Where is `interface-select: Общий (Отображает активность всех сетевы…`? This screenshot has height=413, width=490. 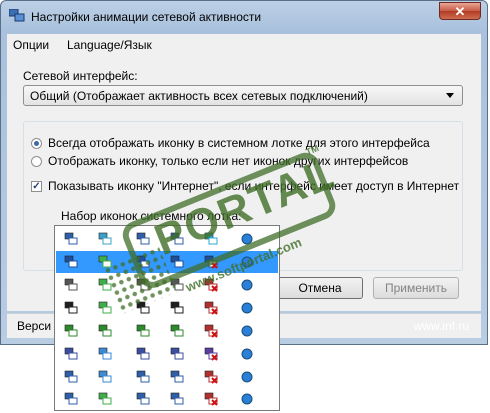
interface-select: Общий (Отображает активность всех сетевы… is located at coordinates (243, 95).